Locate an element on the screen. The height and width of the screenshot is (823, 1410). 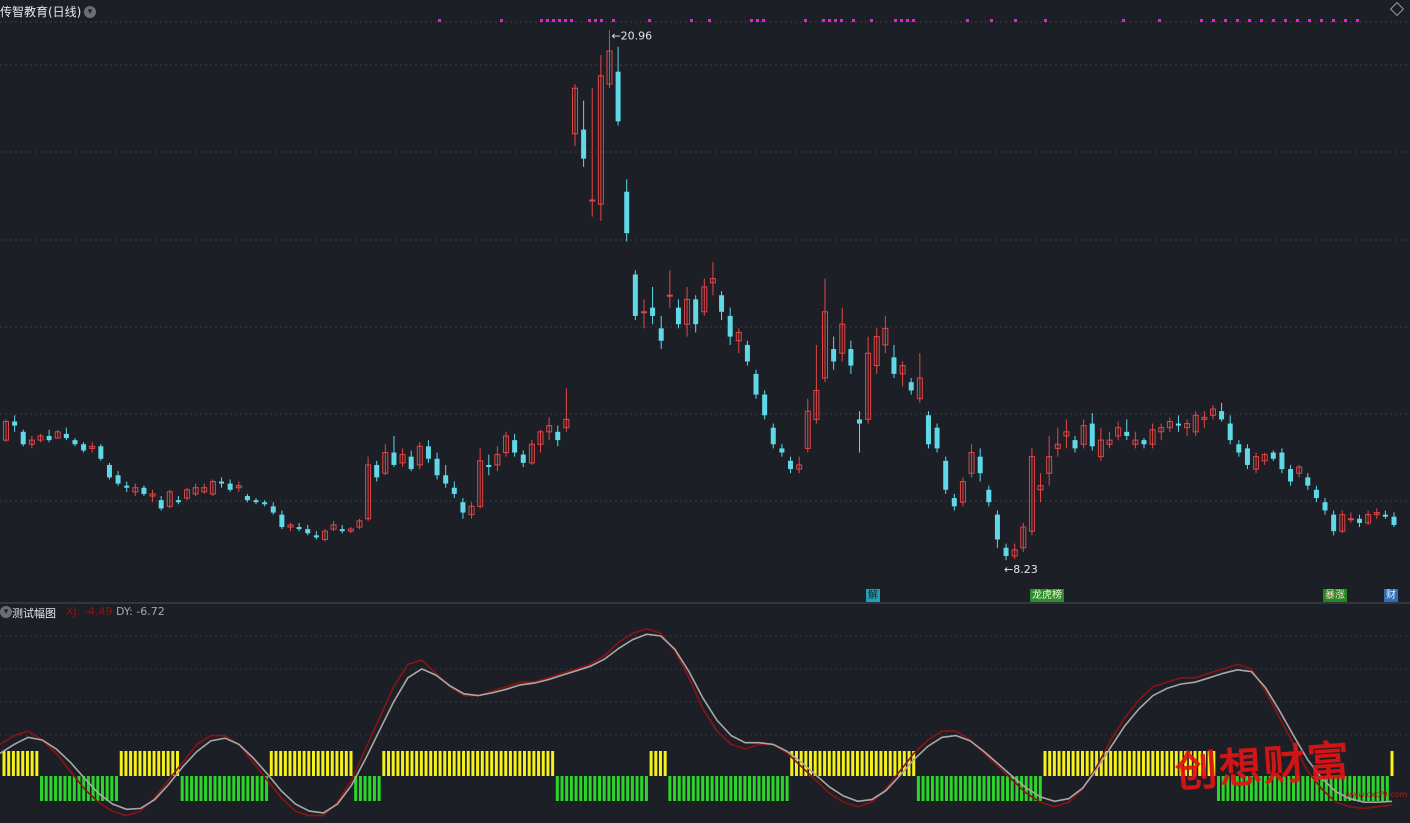
indicator-dropdown-icon: ▾ is located at coordinates (6, 612).